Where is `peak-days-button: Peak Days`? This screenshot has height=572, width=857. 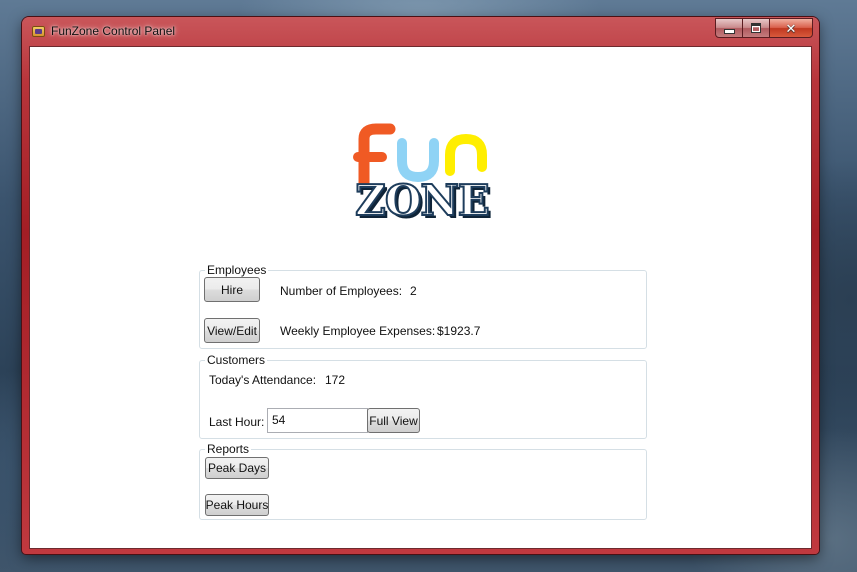 peak-days-button: Peak Days is located at coordinates (237, 468).